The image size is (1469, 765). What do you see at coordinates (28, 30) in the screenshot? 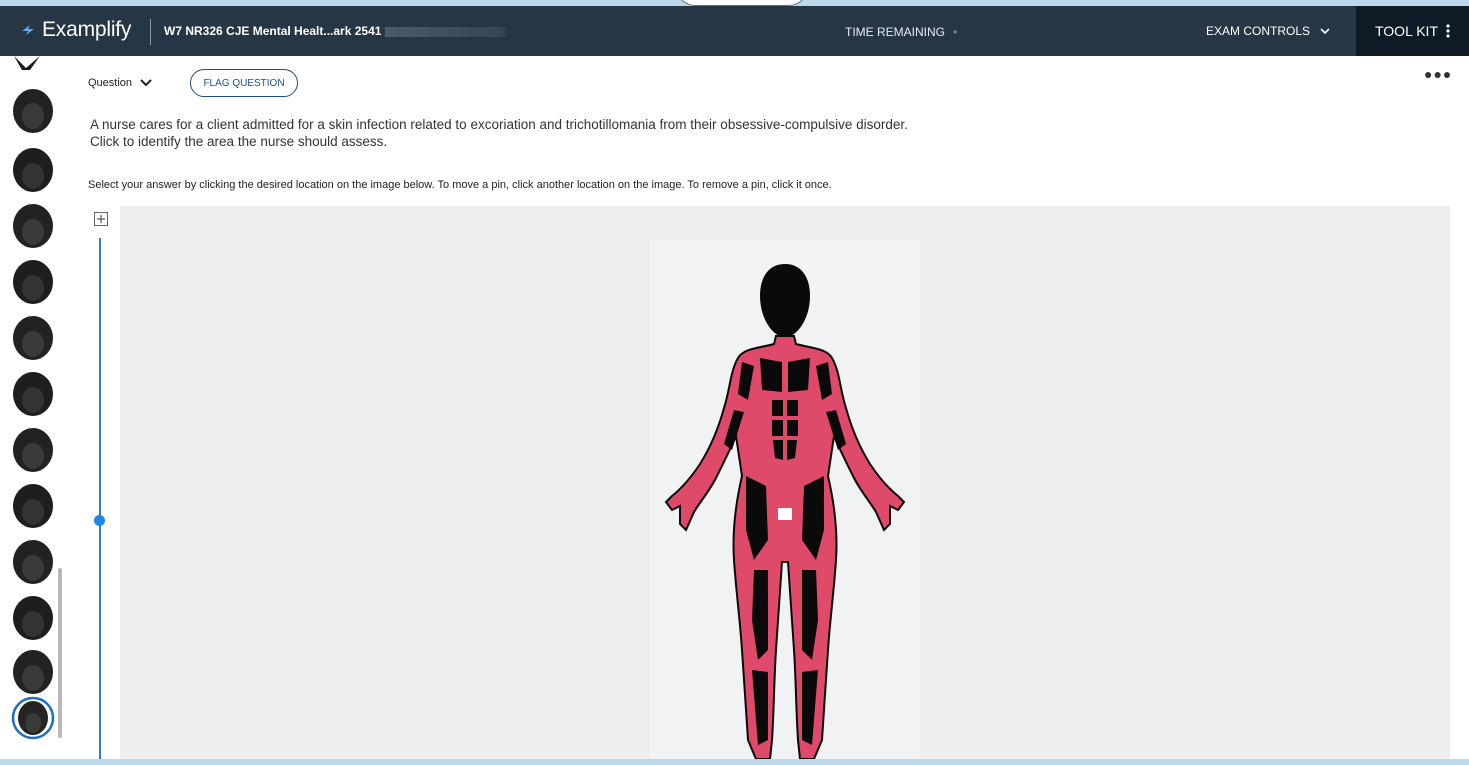
I see `examplify-logo-icon` at bounding box center [28, 30].